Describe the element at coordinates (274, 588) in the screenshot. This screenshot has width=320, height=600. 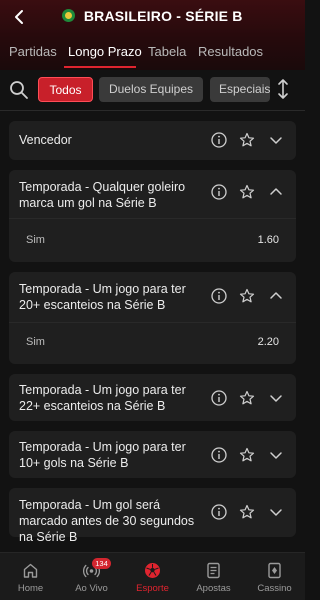
I see `nav-label: Cassino` at that location.